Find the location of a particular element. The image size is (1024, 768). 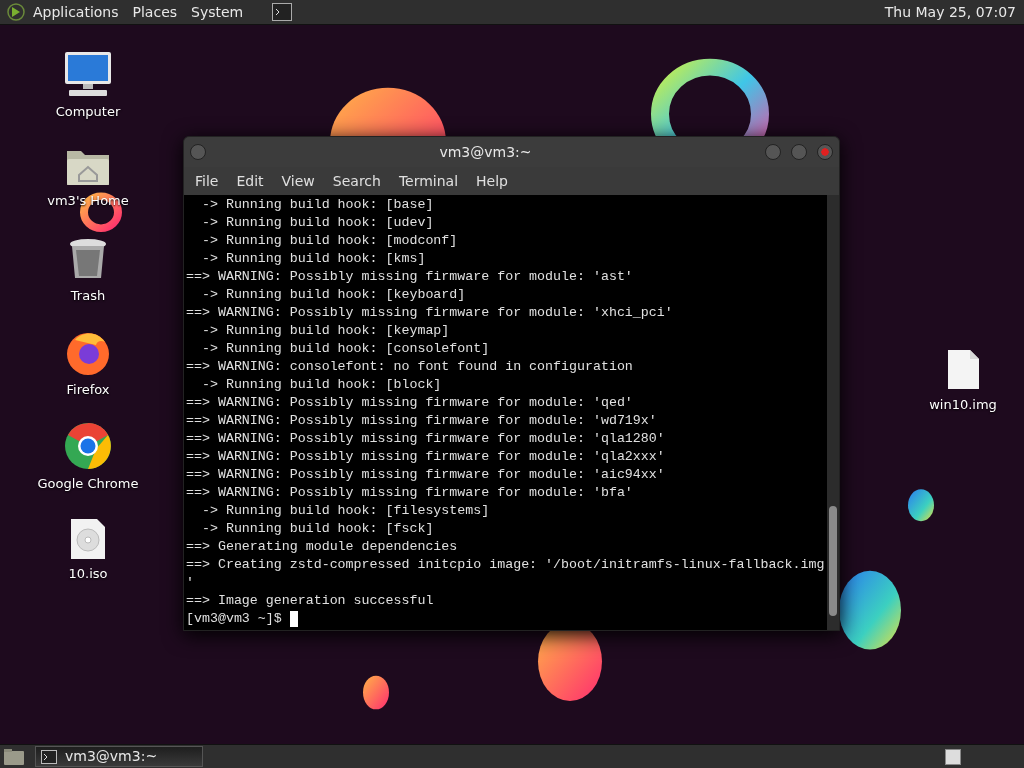

menu-item: Help is located at coordinates (492, 181).